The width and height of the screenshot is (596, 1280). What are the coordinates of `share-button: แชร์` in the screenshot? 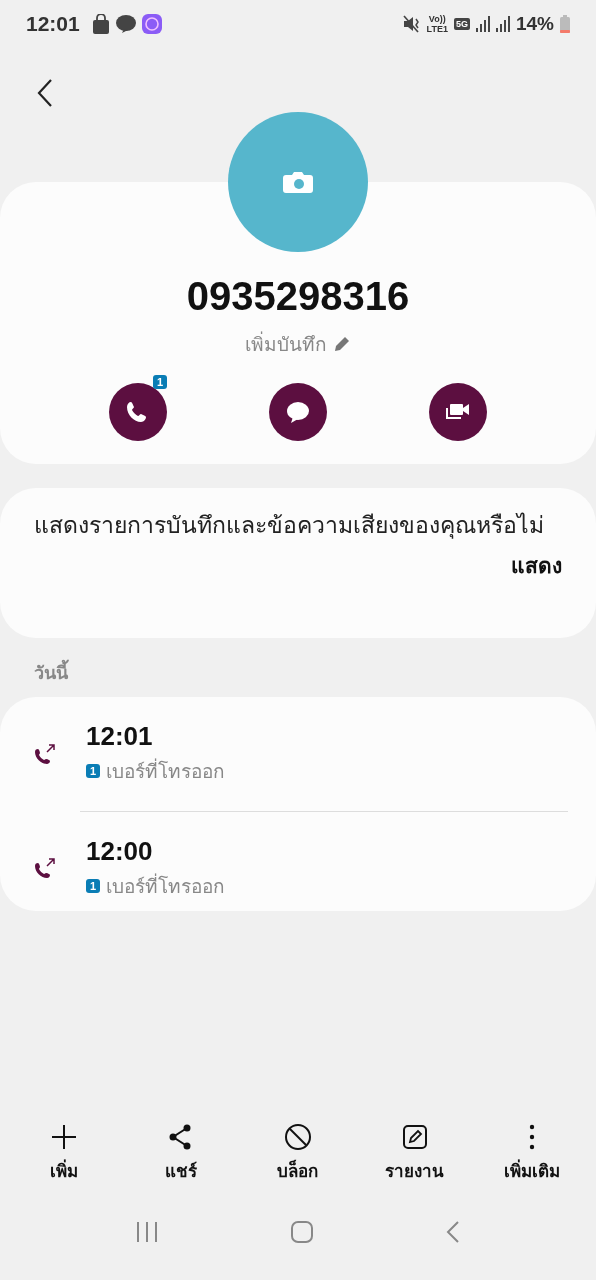 It's located at (181, 1153).